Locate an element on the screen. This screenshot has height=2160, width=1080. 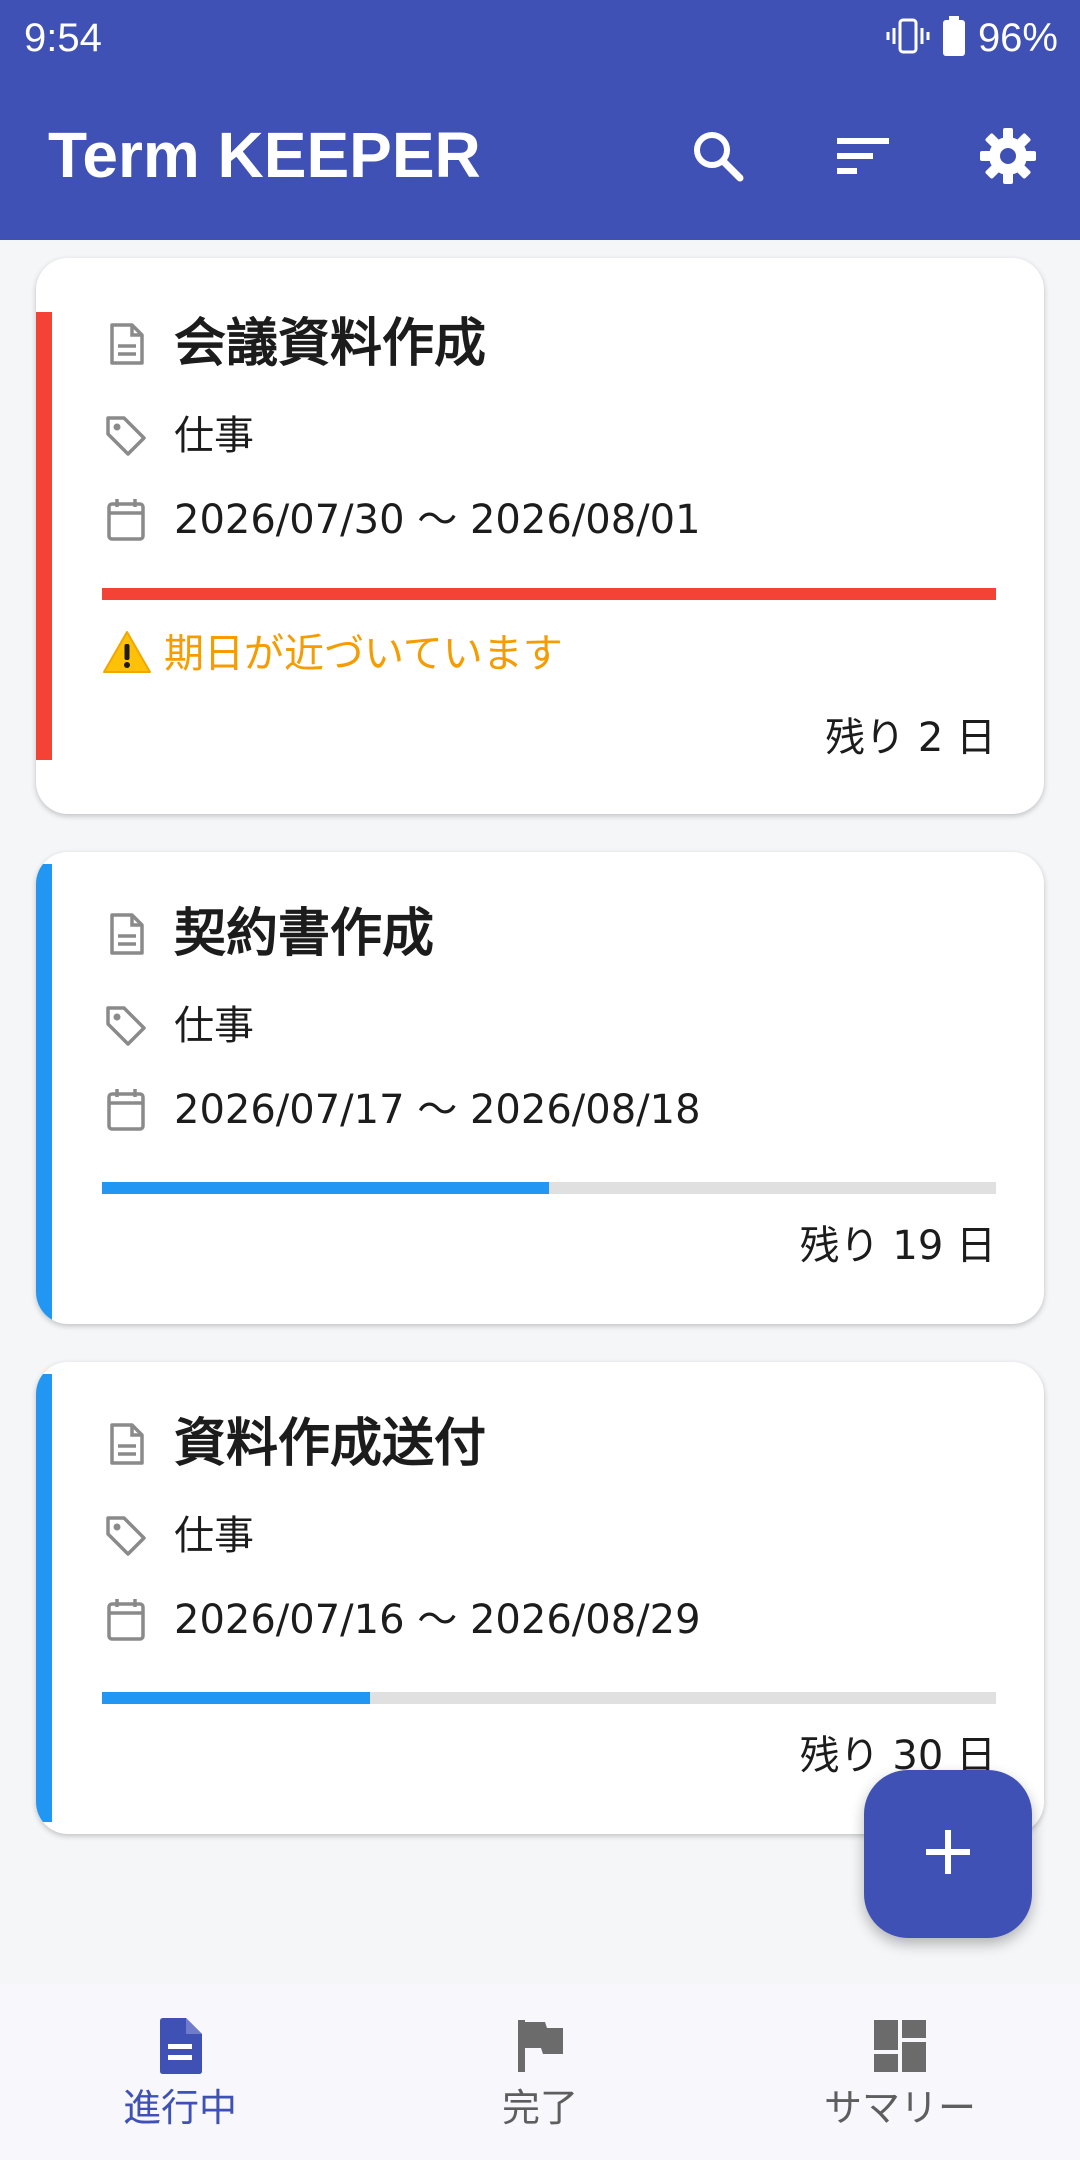
task-period-row: 2026/07/30 〜 2026/08/01 is located at coordinates (402, 520).